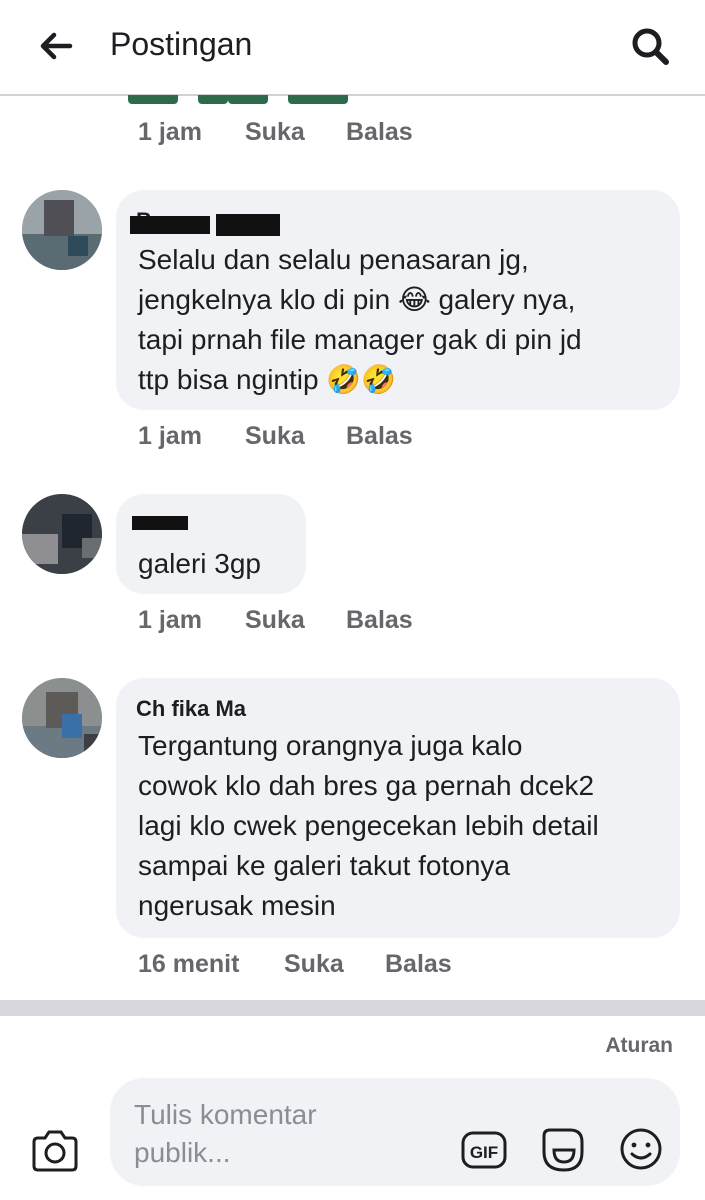  Describe the element at coordinates (639, 1046) in the screenshot. I see `rules-link: Aturan` at that location.